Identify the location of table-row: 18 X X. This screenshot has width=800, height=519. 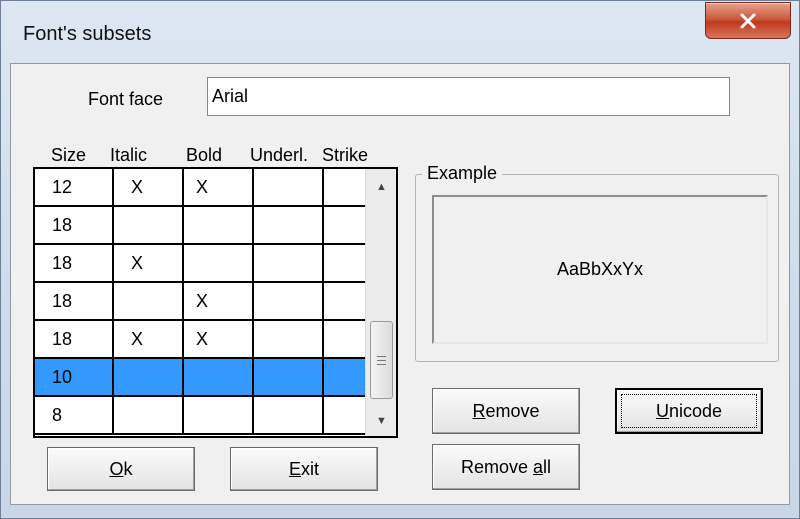
(200, 340).